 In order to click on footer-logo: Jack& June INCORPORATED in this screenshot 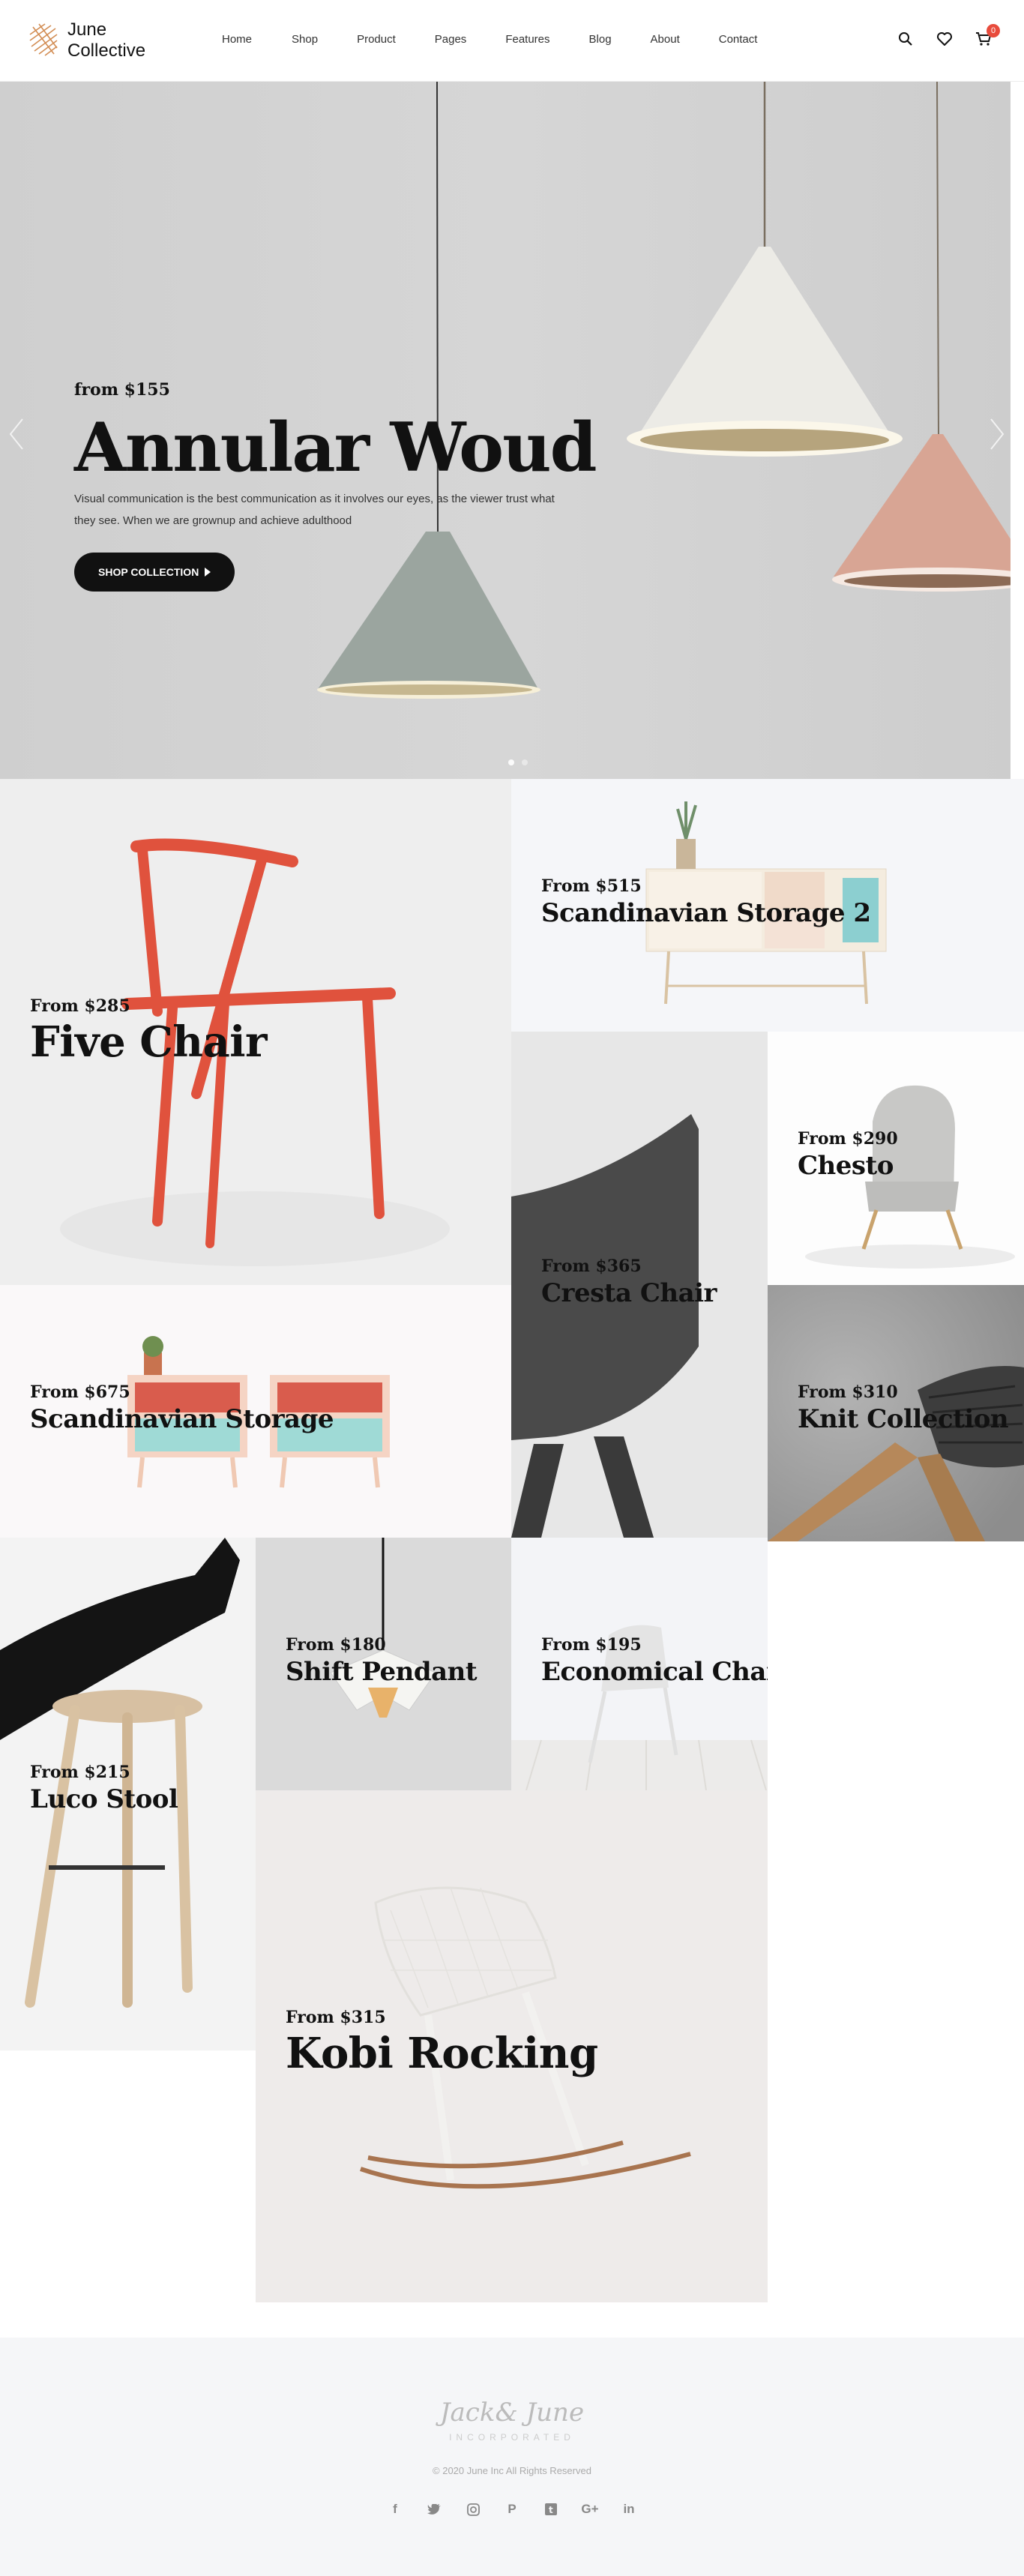, I will do `click(512, 2420)`.